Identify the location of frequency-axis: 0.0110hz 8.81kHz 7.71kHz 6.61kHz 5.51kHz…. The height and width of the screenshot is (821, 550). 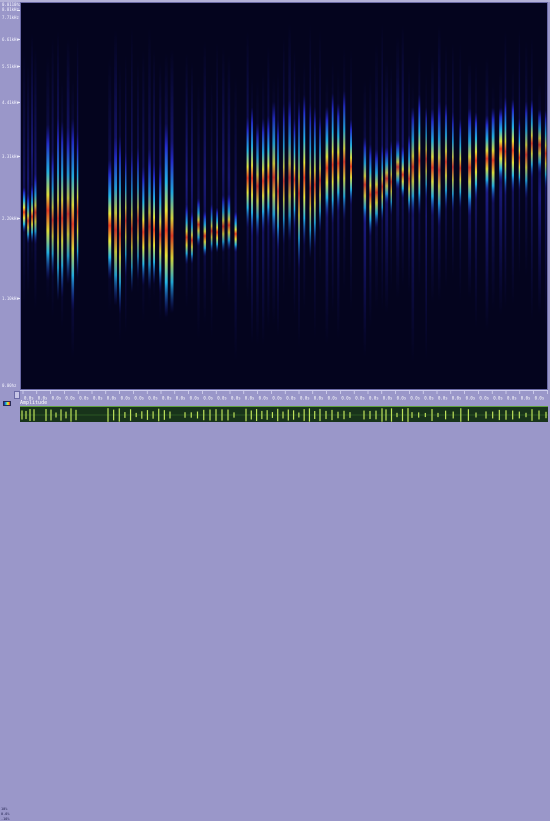
(10, 196).